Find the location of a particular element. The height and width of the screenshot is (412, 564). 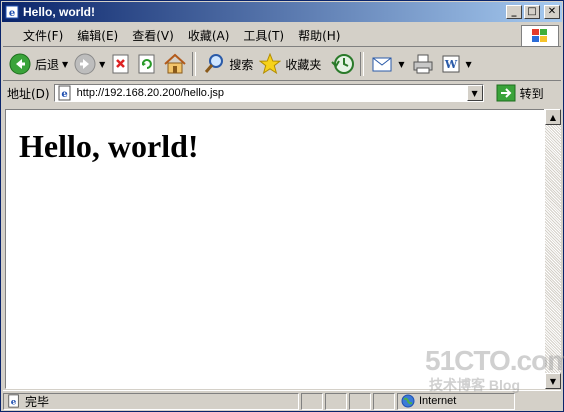

title-bar: e Hello, world! _ □ ✕ is located at coordinates (282, 12).